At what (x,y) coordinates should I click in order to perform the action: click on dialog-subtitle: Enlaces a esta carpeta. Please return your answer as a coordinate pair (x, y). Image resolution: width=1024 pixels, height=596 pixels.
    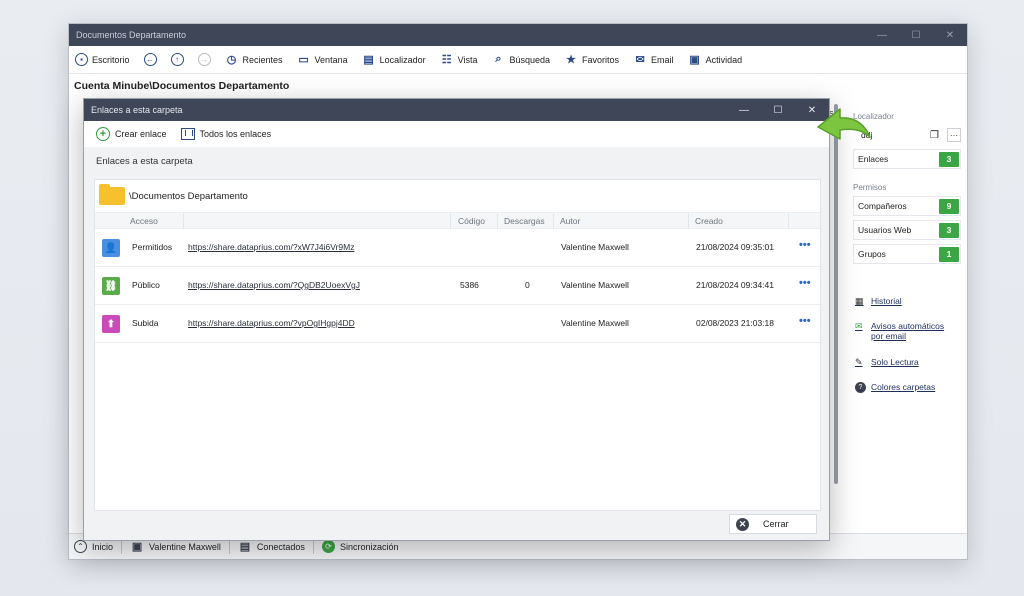
    Looking at the image, I should click on (144, 161).